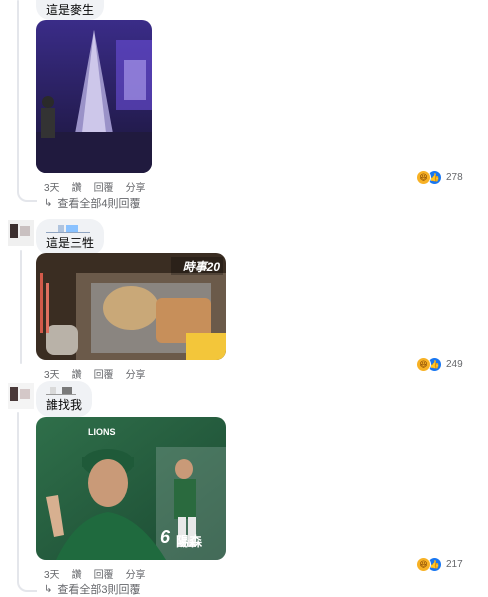 The height and width of the screenshot is (597, 488). I want to click on comment-bubble: 這是麥生, so click(70, 10).